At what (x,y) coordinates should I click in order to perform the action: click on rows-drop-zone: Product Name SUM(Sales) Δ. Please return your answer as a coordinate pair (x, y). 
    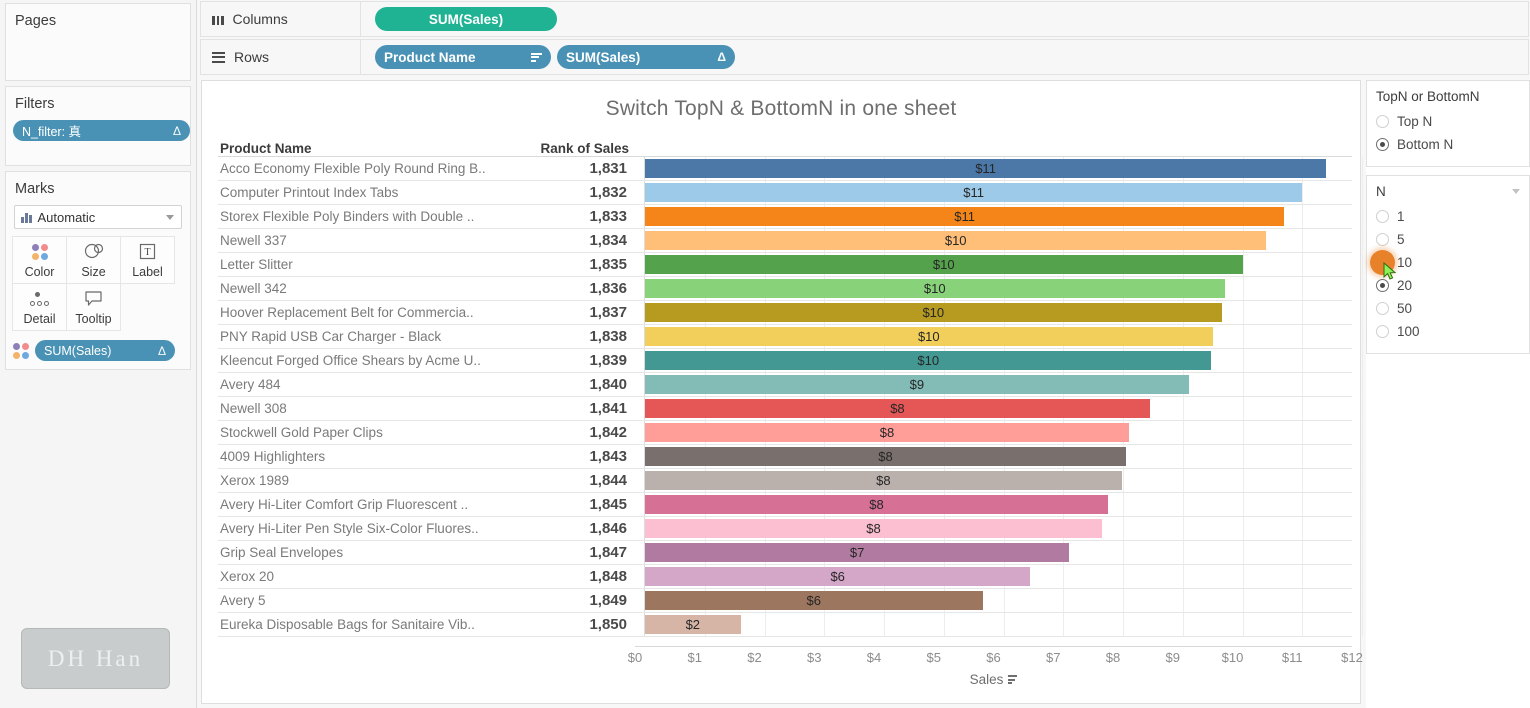
    Looking at the image, I should click on (548, 57).